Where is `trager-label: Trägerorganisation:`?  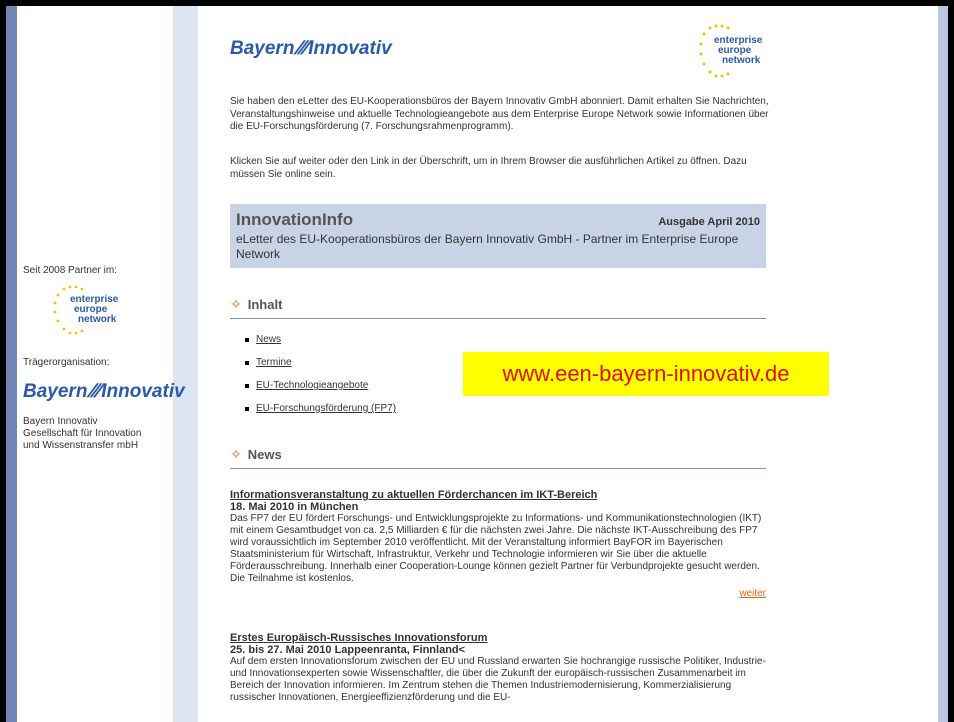
trager-label: Trägerorganisation: is located at coordinates (66, 362).